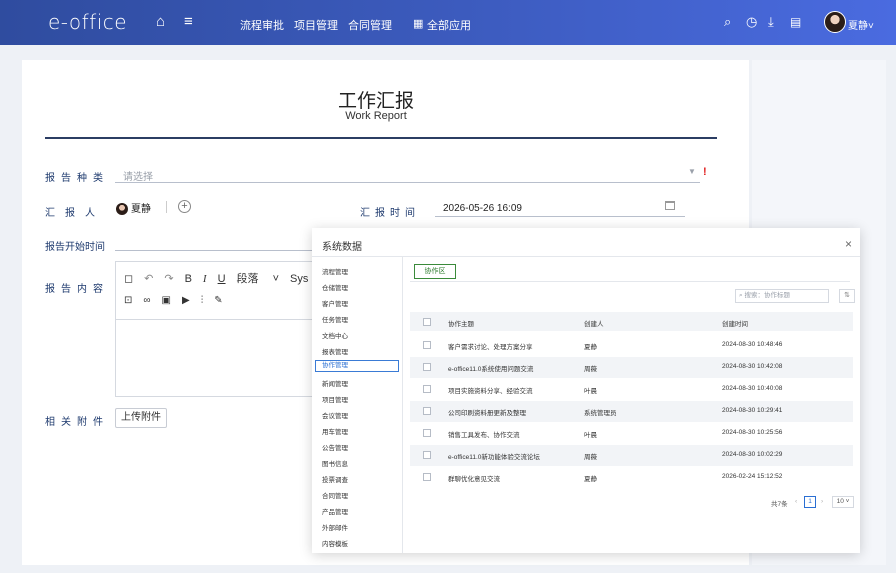  Describe the element at coordinates (335, 399) in the screenshot. I see `sidebar-item-projects: 项目管理` at that location.